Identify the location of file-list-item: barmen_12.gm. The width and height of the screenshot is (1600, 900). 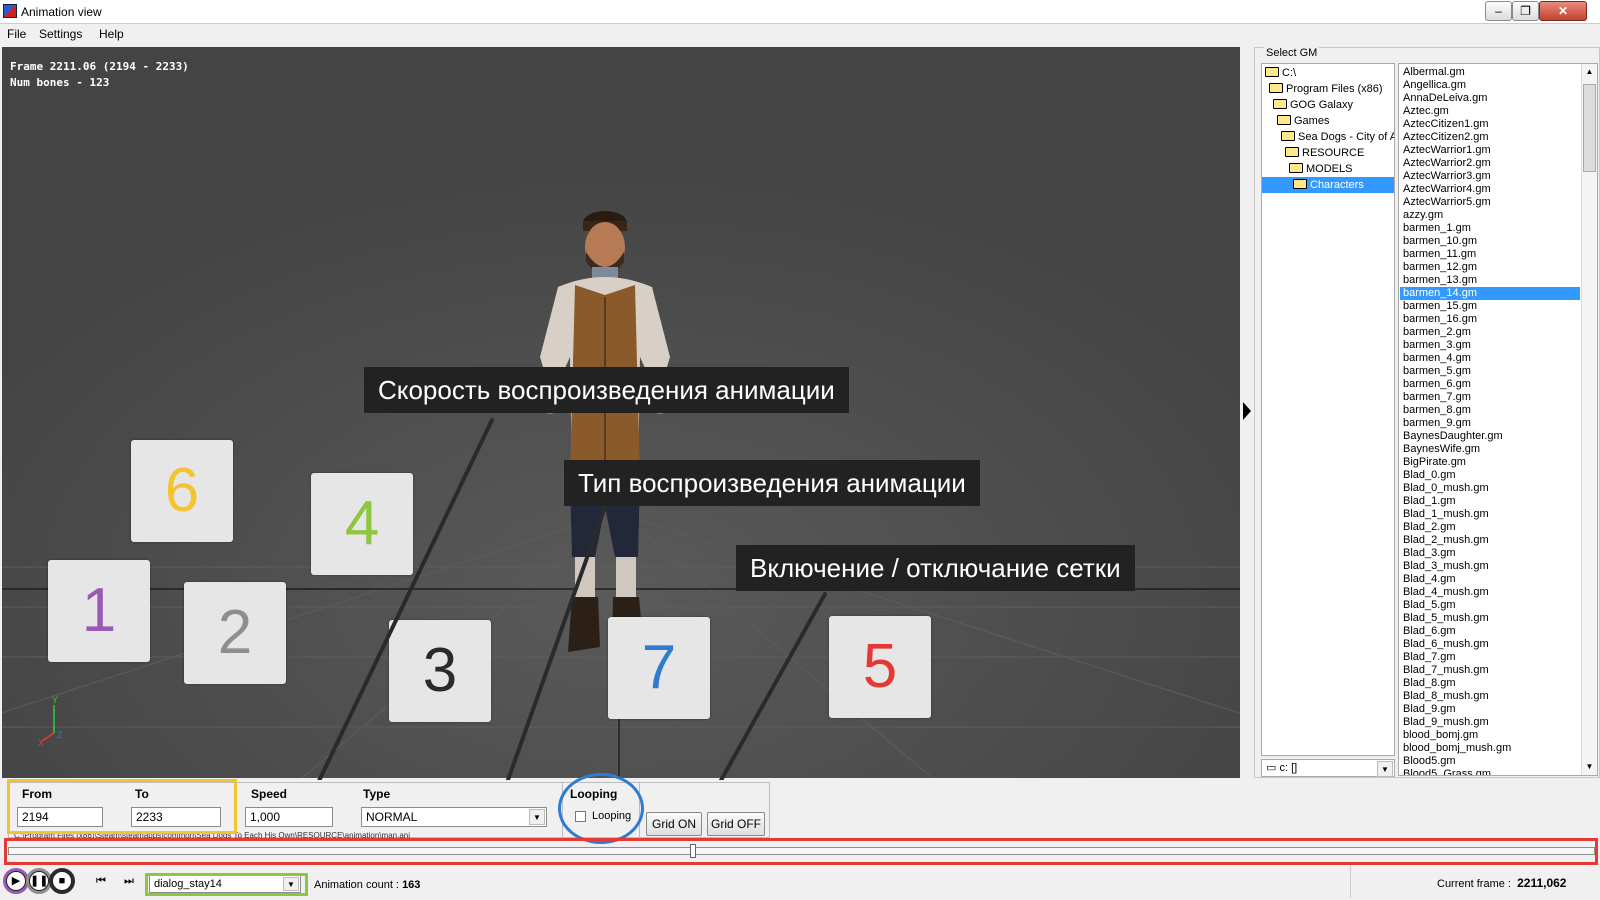
(1490, 267).